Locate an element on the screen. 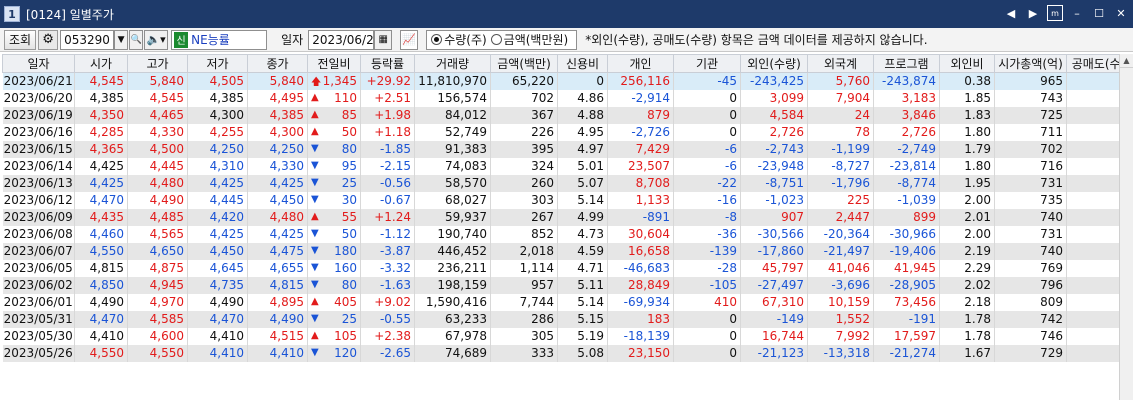  minimize-icon: – is located at coordinates (1077, 13).